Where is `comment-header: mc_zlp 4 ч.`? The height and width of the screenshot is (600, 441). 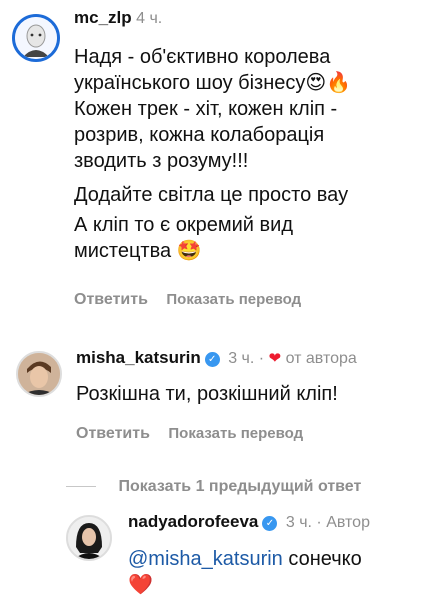 comment-header: mc_zlp 4 ч. is located at coordinates (118, 18).